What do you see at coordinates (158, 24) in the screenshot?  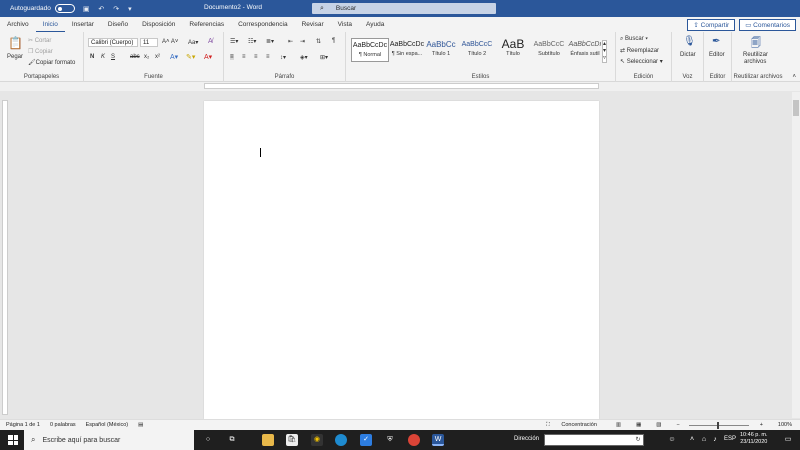 I see `tab-disposicion: Disposición` at bounding box center [158, 24].